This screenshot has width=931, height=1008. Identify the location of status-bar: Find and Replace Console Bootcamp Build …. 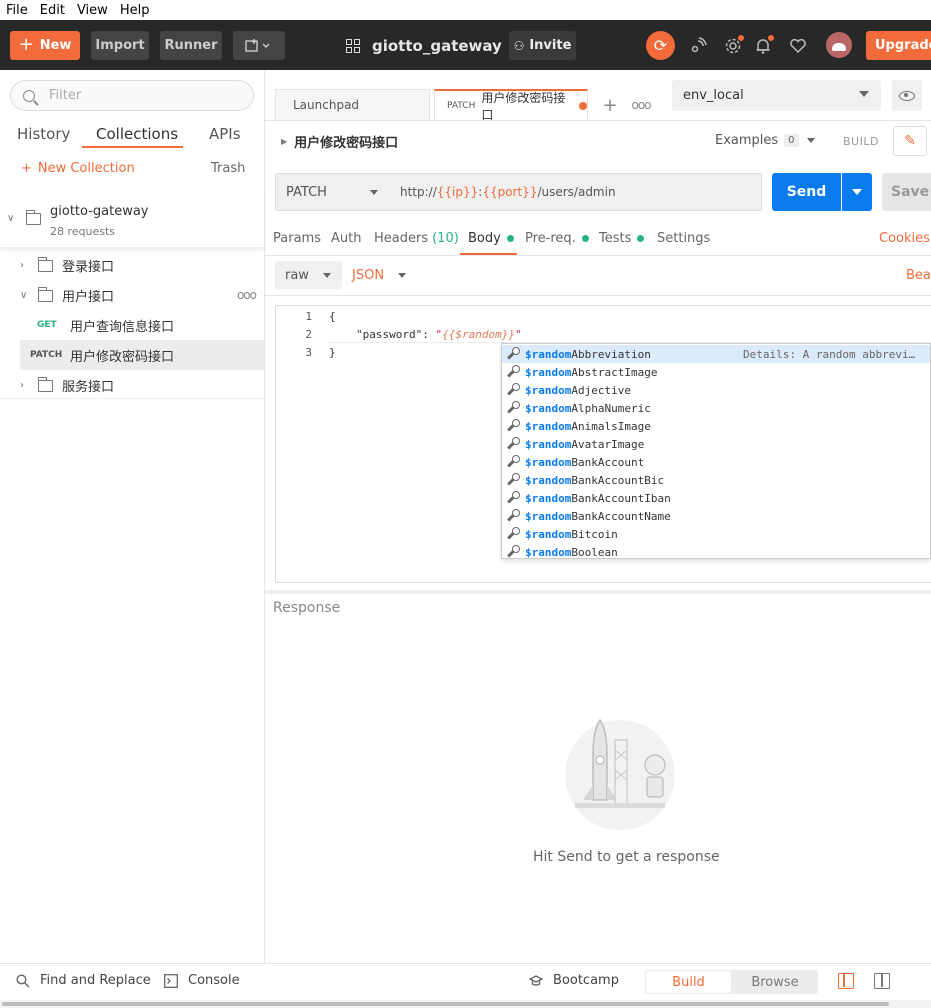
(465, 981).